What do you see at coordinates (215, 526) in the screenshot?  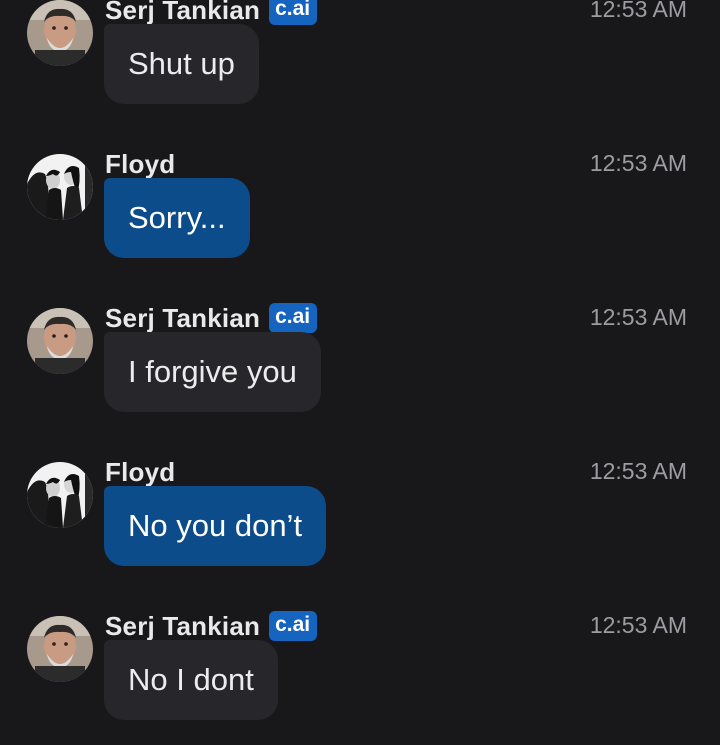 I see `message-bubble: No you don’t` at bounding box center [215, 526].